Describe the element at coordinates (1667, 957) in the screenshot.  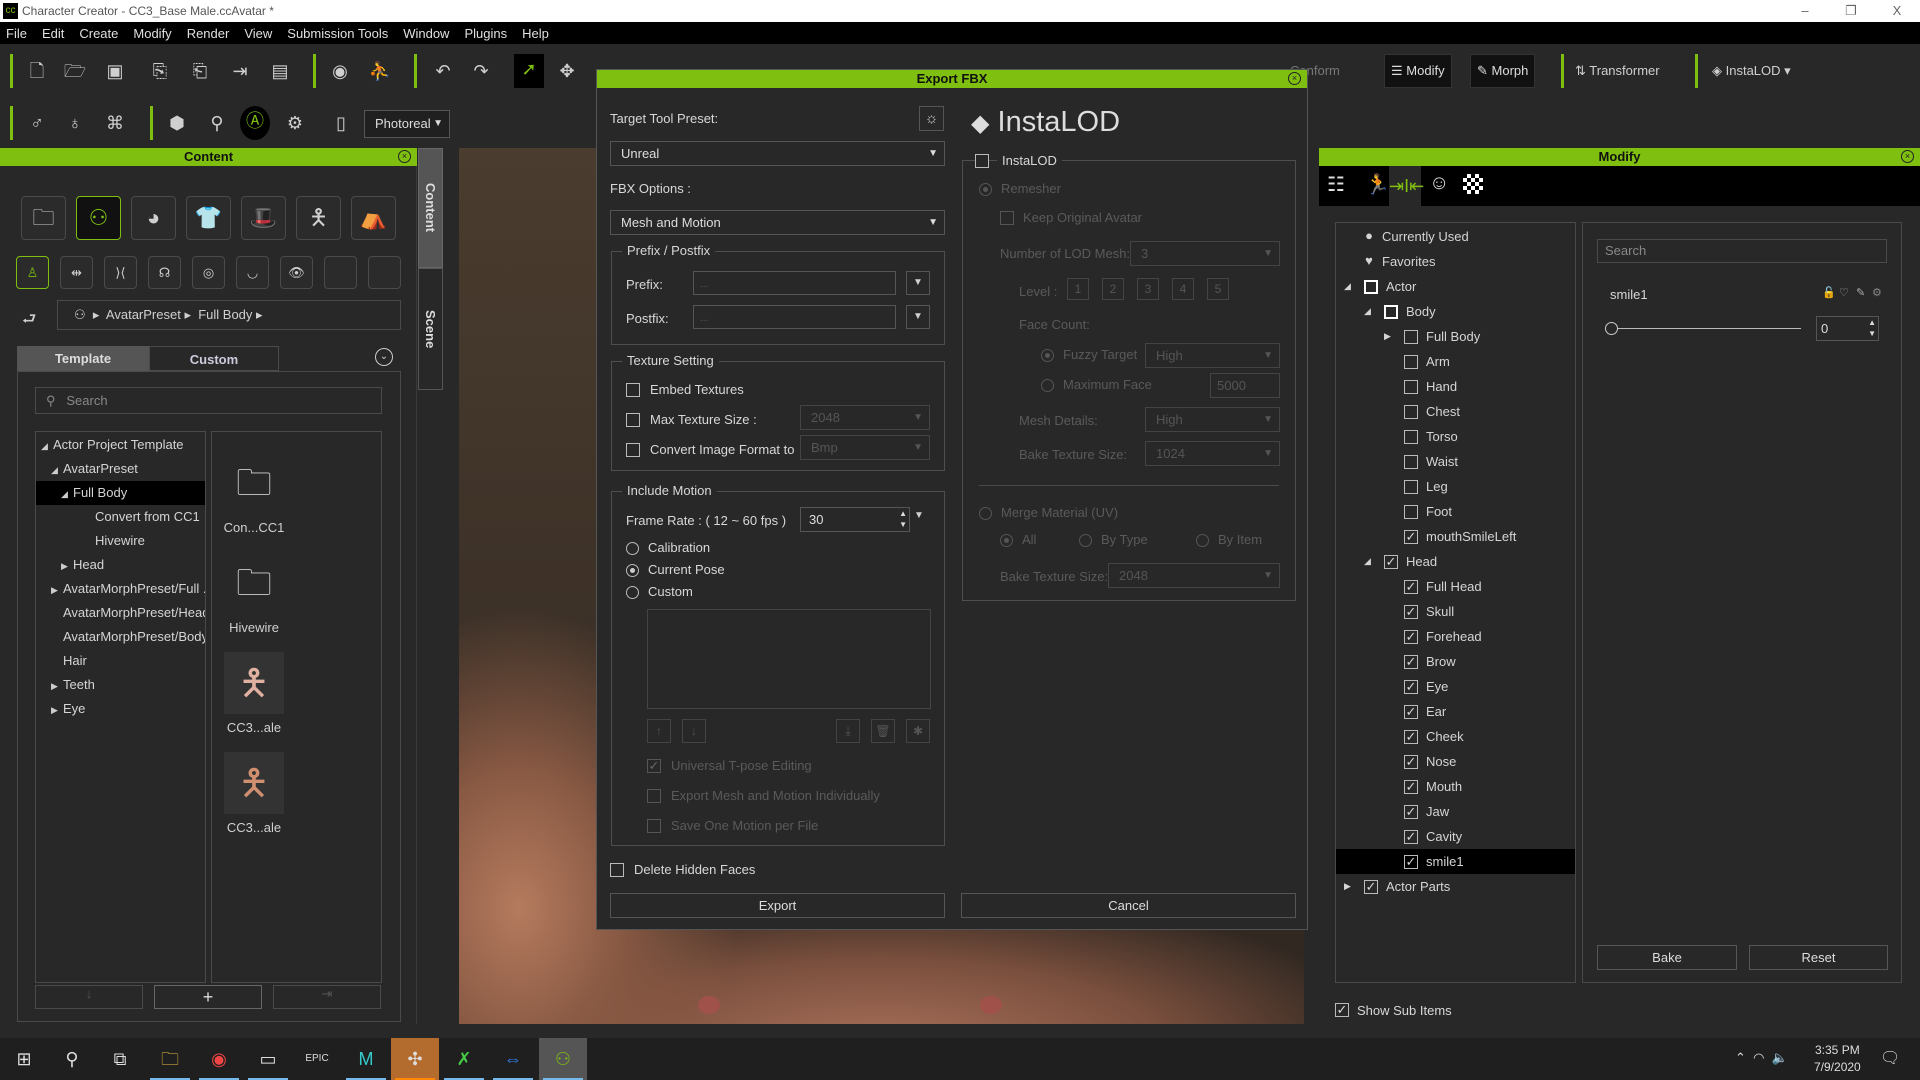
I see `bake-button: Bake` at that location.